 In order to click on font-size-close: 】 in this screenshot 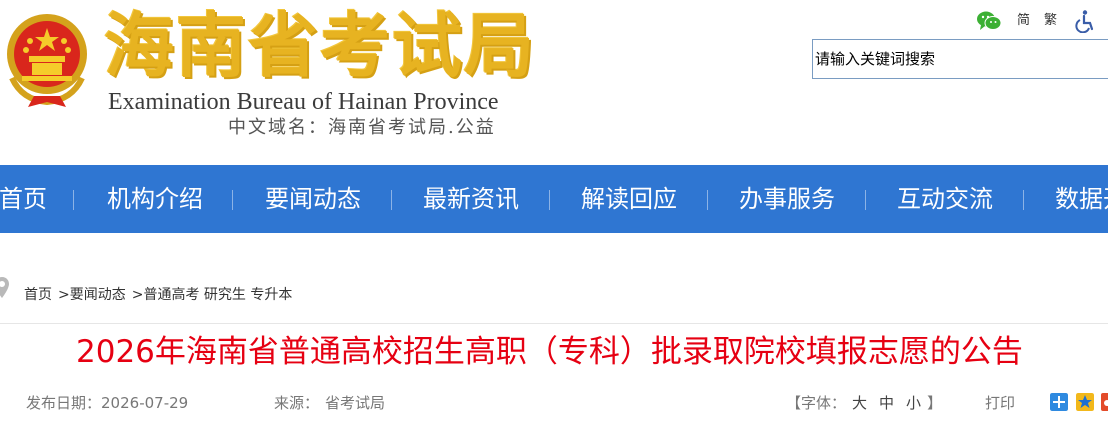, I will do `click(935, 403)`.